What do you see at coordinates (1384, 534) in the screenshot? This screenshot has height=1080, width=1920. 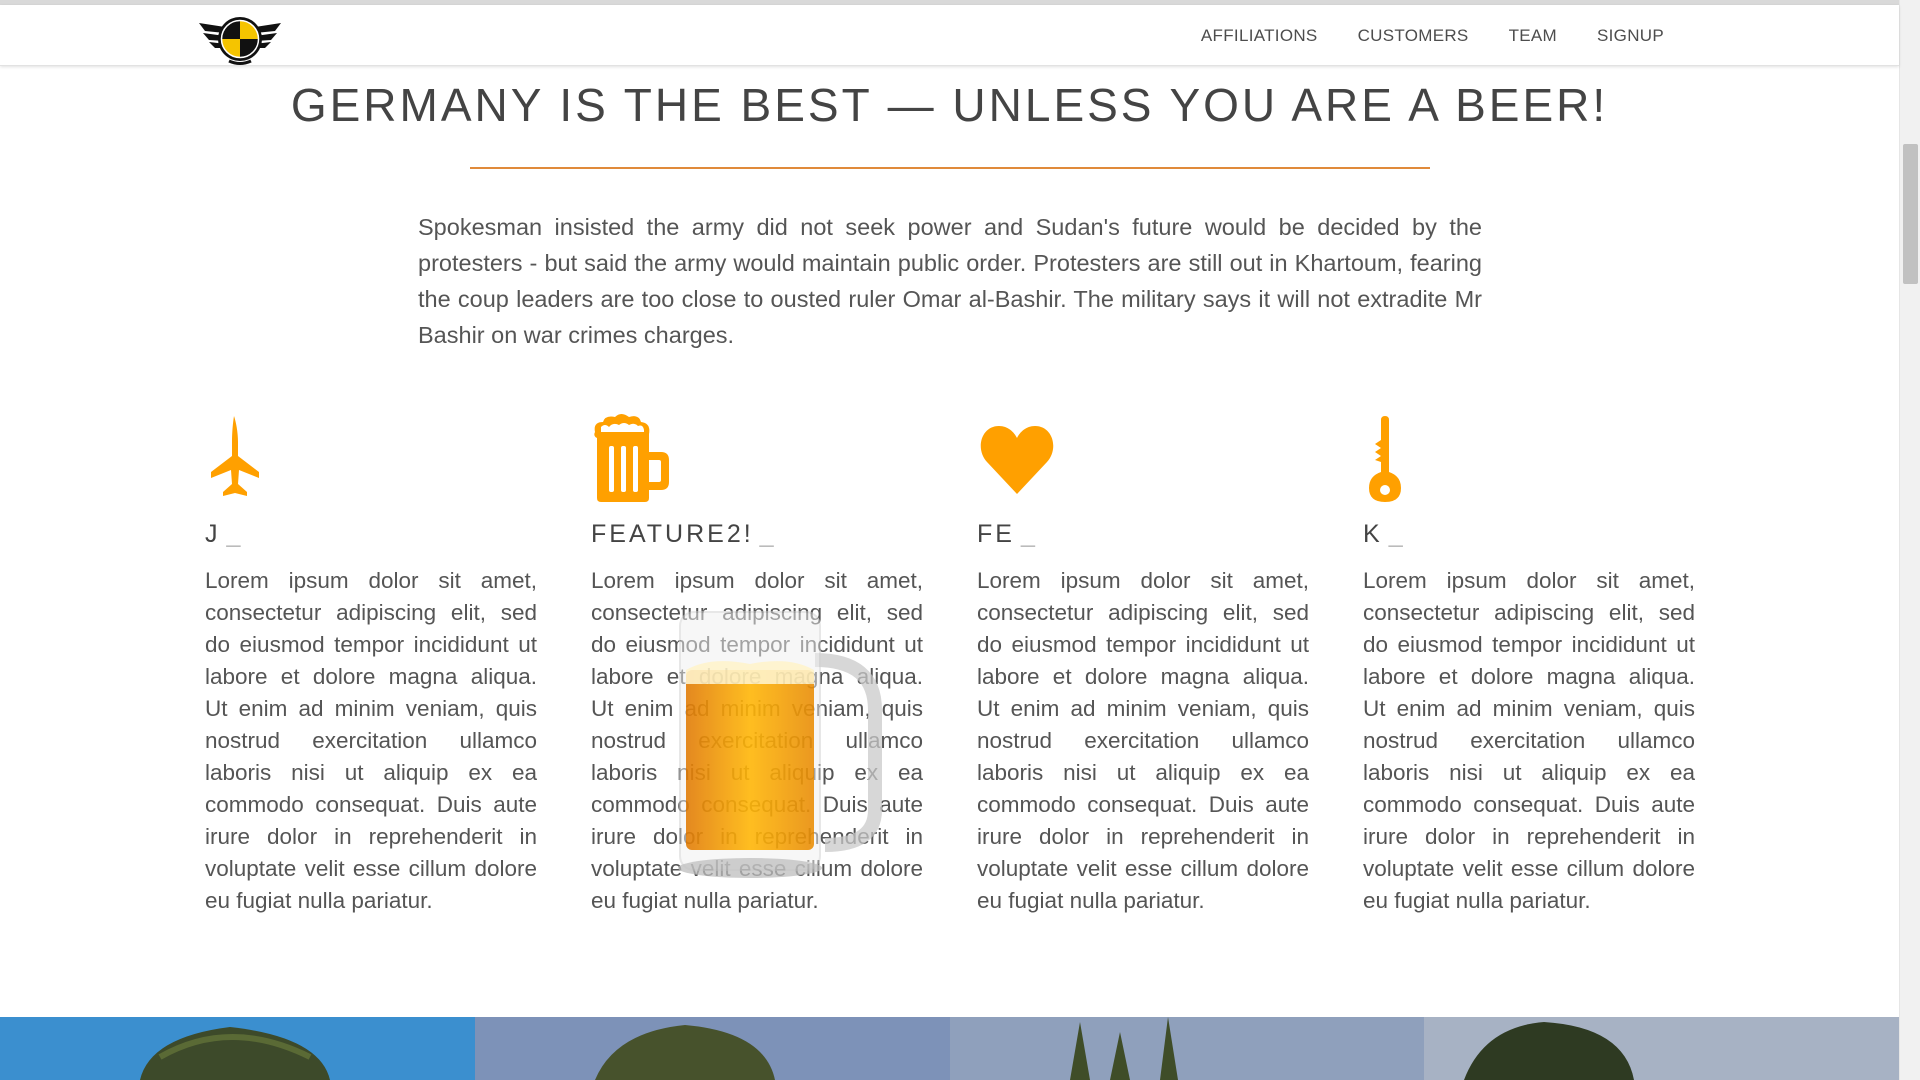 I see `feature-title: K _` at bounding box center [1384, 534].